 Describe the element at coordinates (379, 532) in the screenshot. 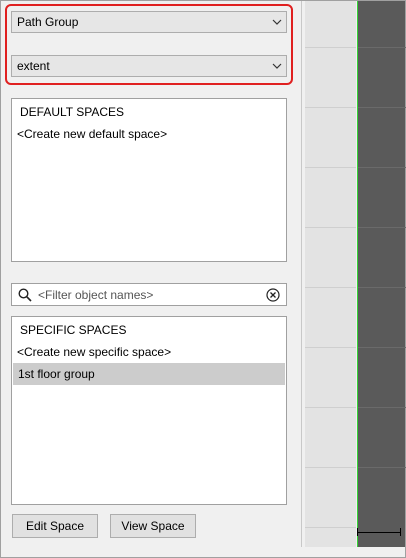

I see `scale-bar-mark` at that location.